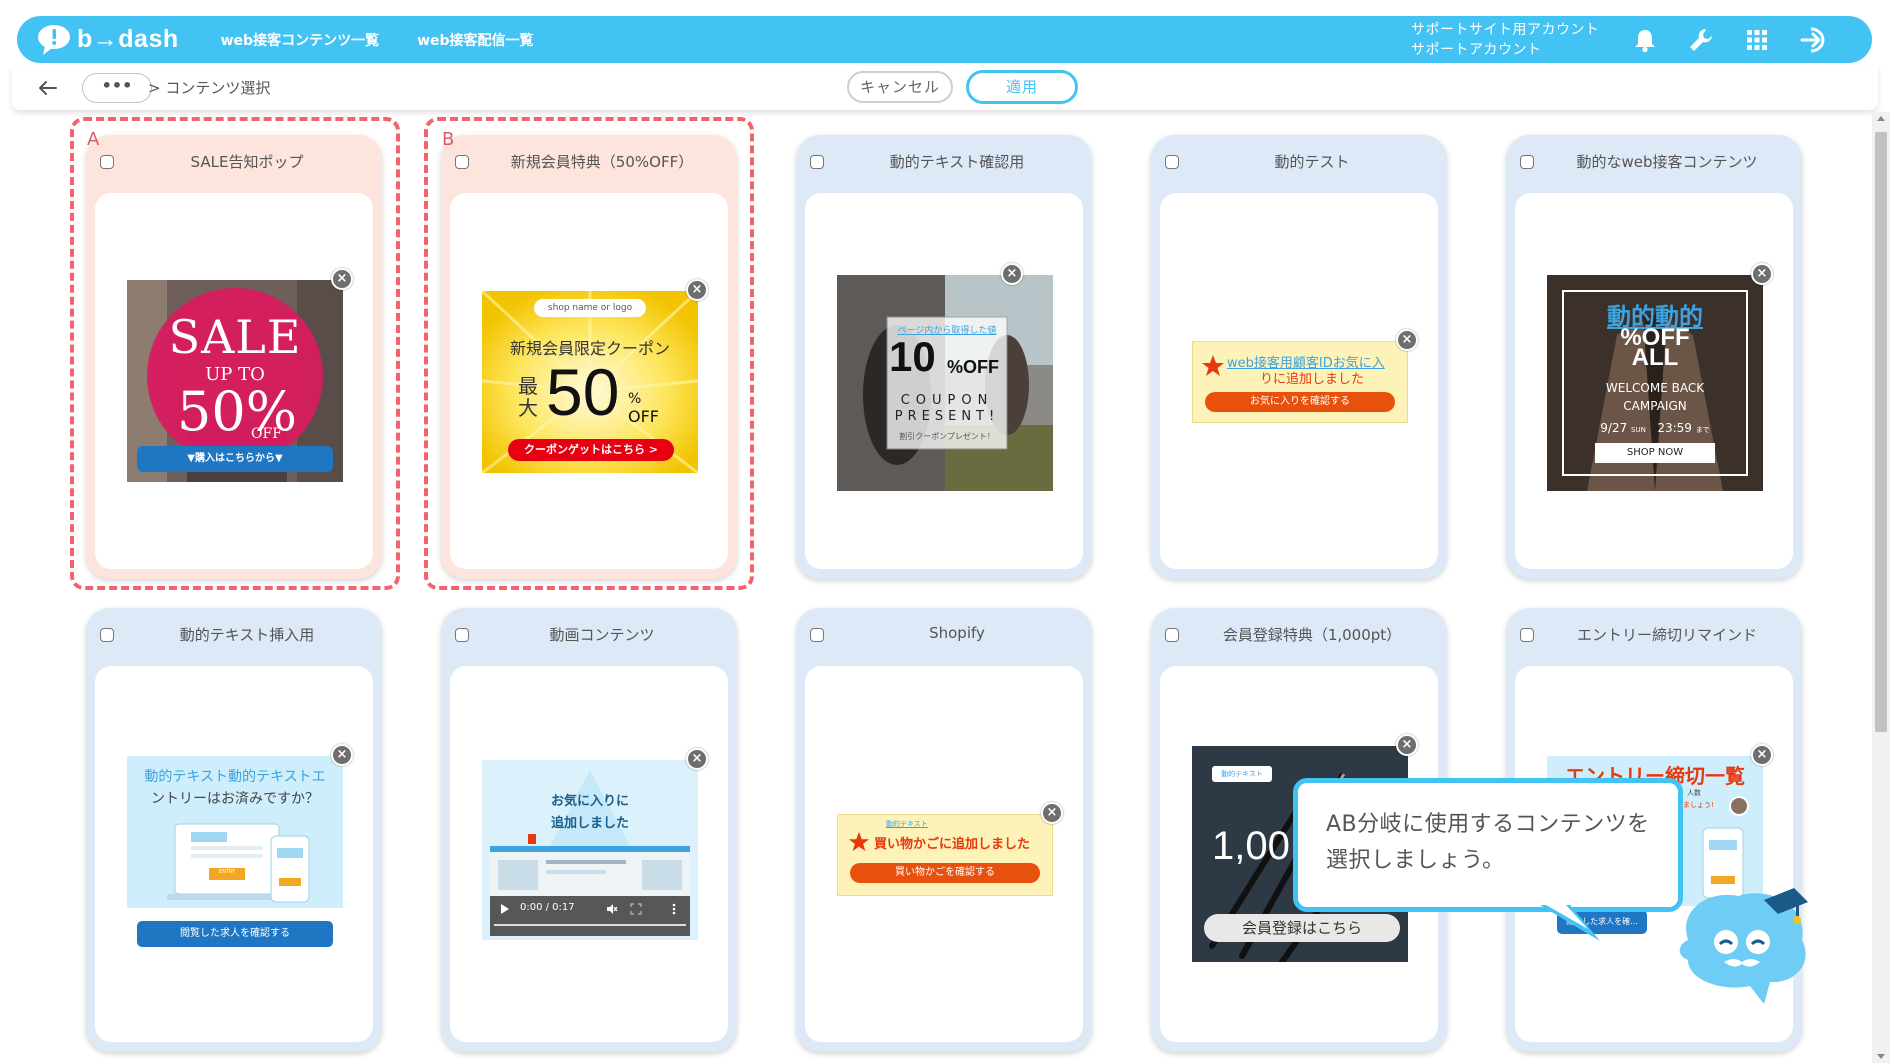 The width and height of the screenshot is (1890, 1063). I want to click on card-title: 動画コンテンツ, so click(602, 635).